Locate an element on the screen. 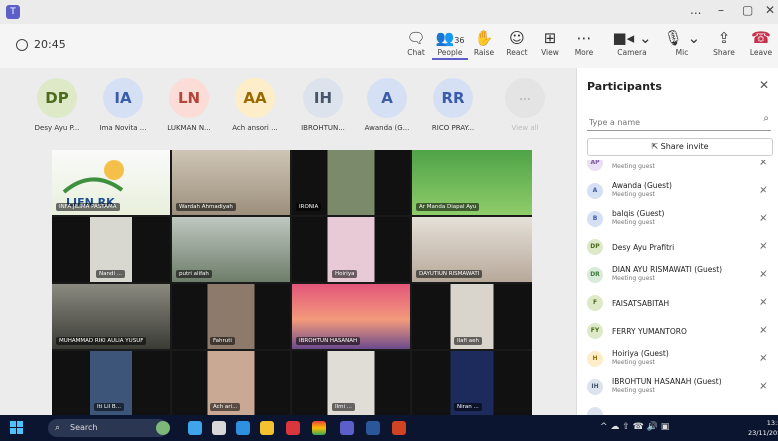  chat-label: Chat is located at coordinates (416, 52).